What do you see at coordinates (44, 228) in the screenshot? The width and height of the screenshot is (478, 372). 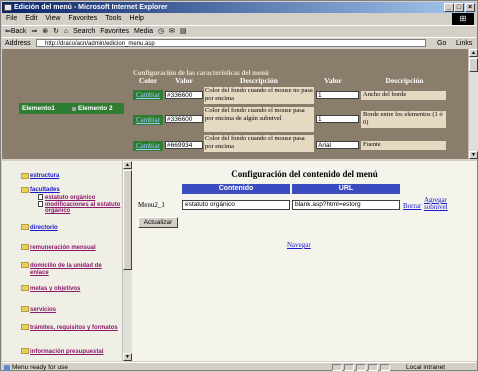 I see `nav-item: directorio` at bounding box center [44, 228].